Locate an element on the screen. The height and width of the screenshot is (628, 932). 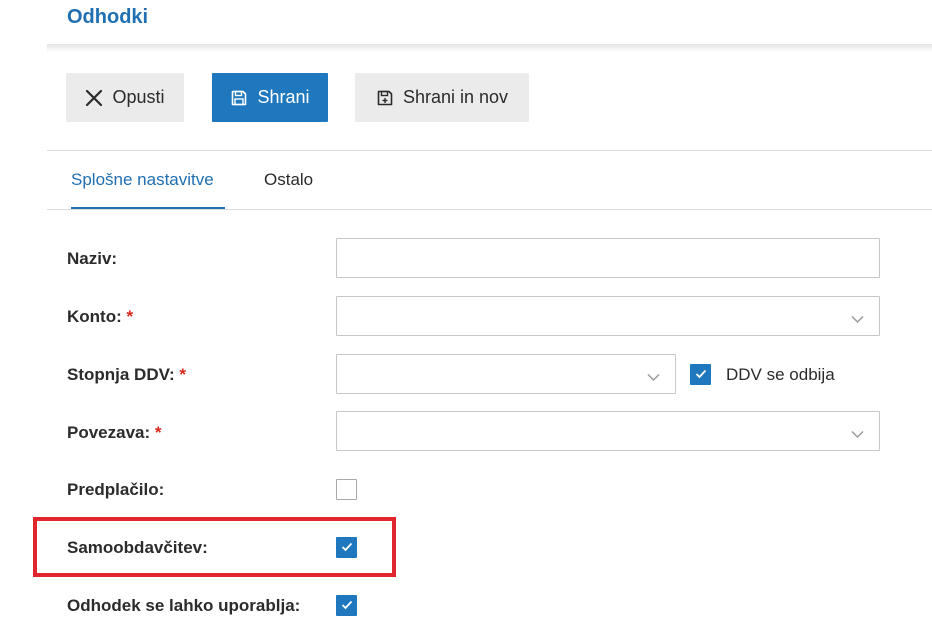
toolbar-divider is located at coordinates (489, 150).